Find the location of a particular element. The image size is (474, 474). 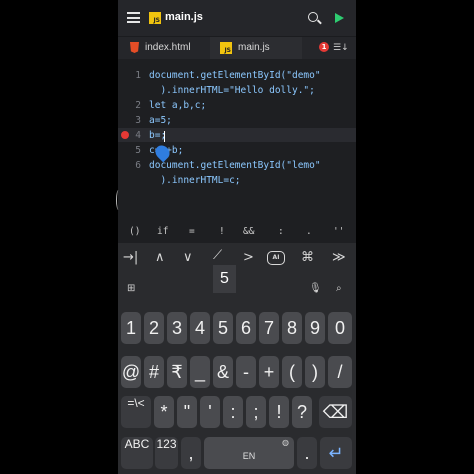

grid-apps-icon: ⊞ is located at coordinates (131, 288).